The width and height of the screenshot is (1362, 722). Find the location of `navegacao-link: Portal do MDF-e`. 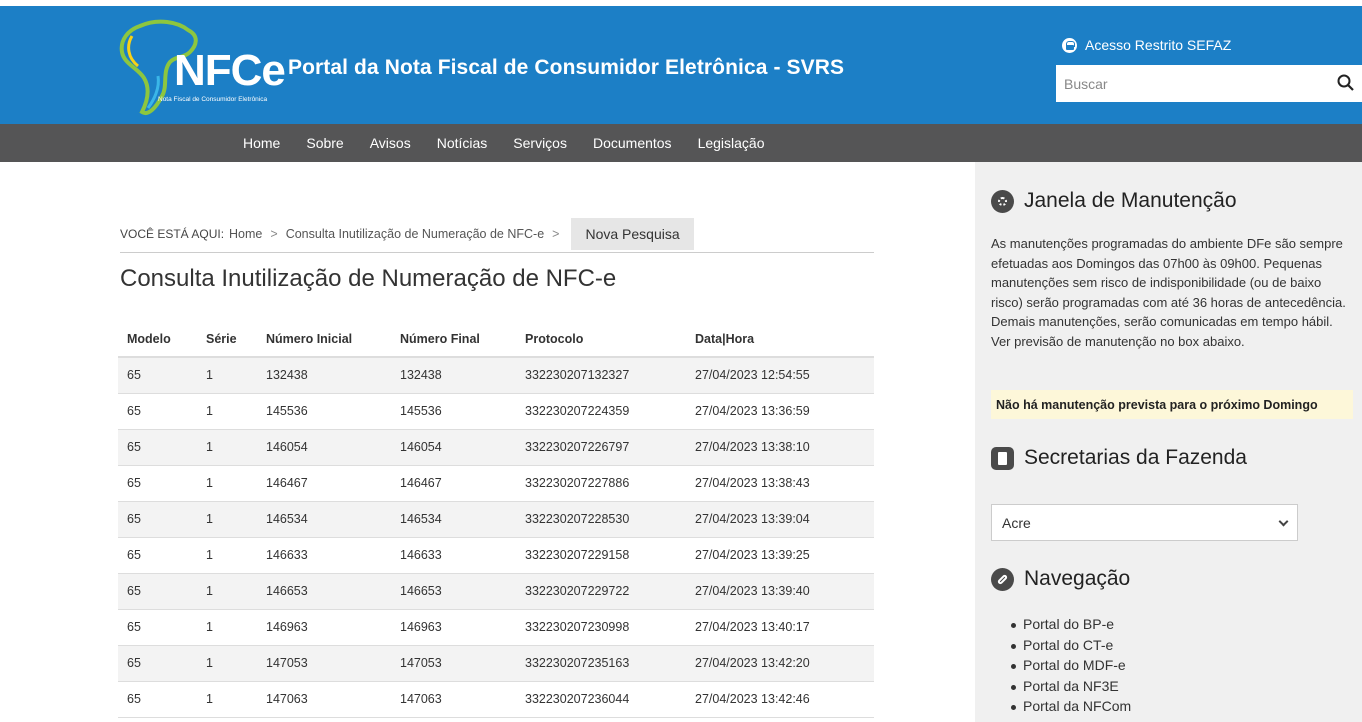

navegacao-link: Portal do MDF-e is located at coordinates (1071, 667).